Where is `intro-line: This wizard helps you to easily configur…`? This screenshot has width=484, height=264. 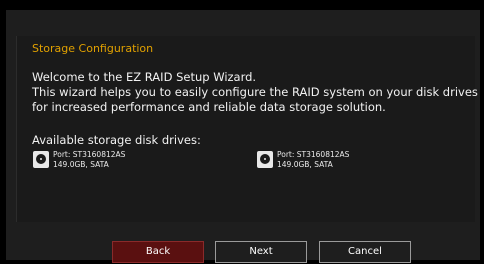
intro-line: This wizard helps you to easily configur… is located at coordinates (255, 92).